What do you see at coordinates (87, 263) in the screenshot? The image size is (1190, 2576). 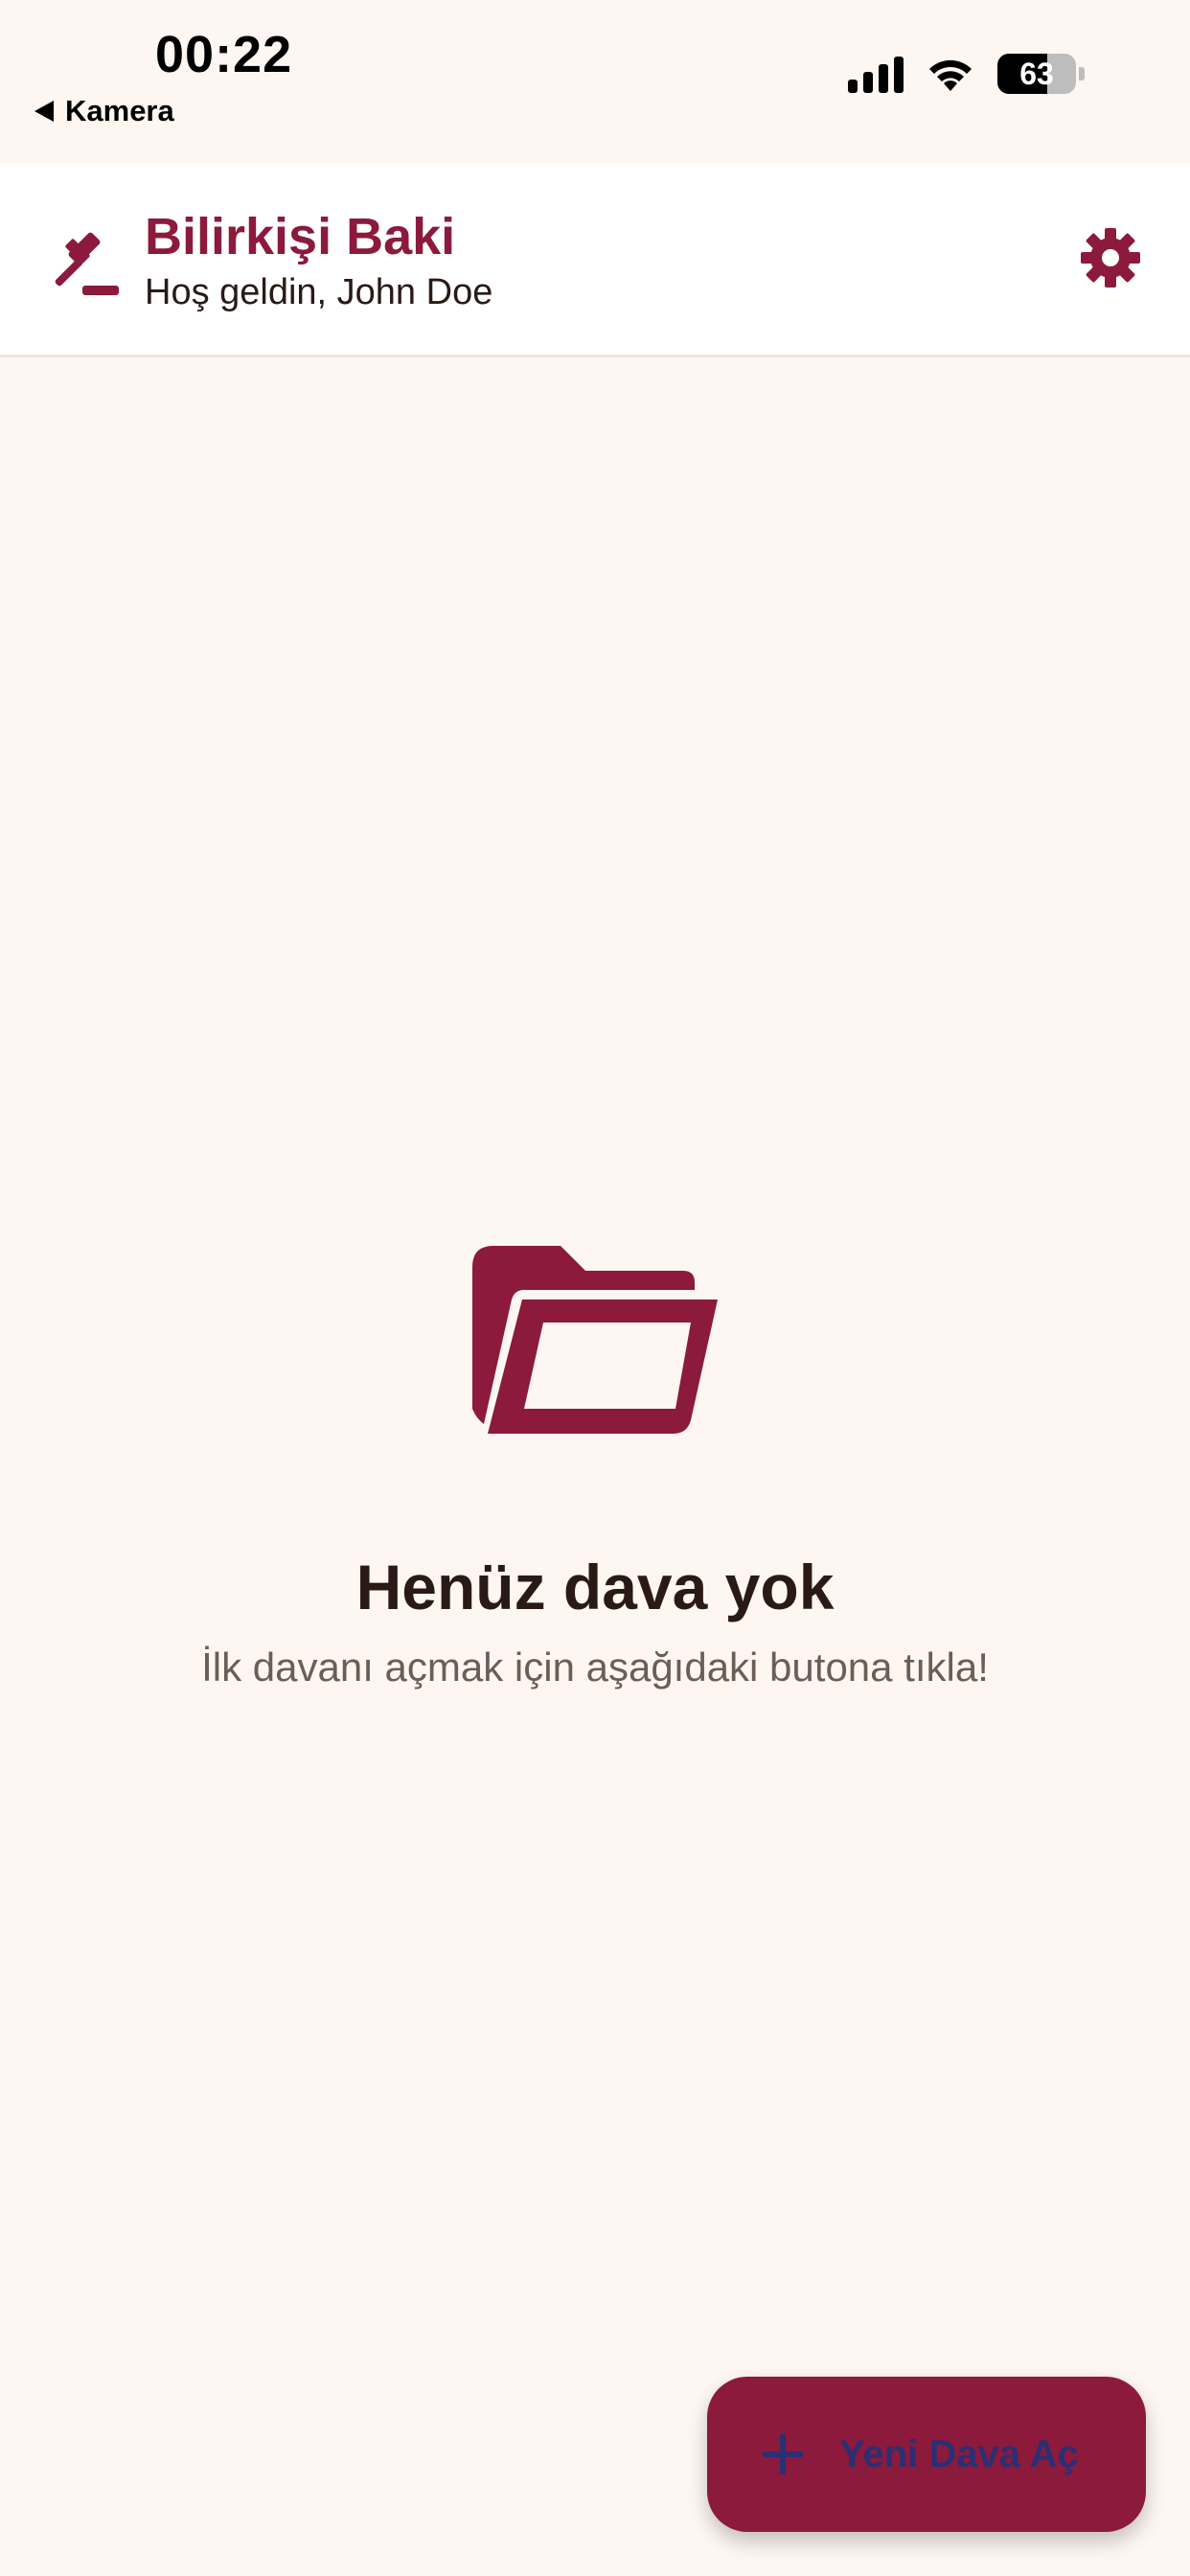 I see `gavel-icon` at bounding box center [87, 263].